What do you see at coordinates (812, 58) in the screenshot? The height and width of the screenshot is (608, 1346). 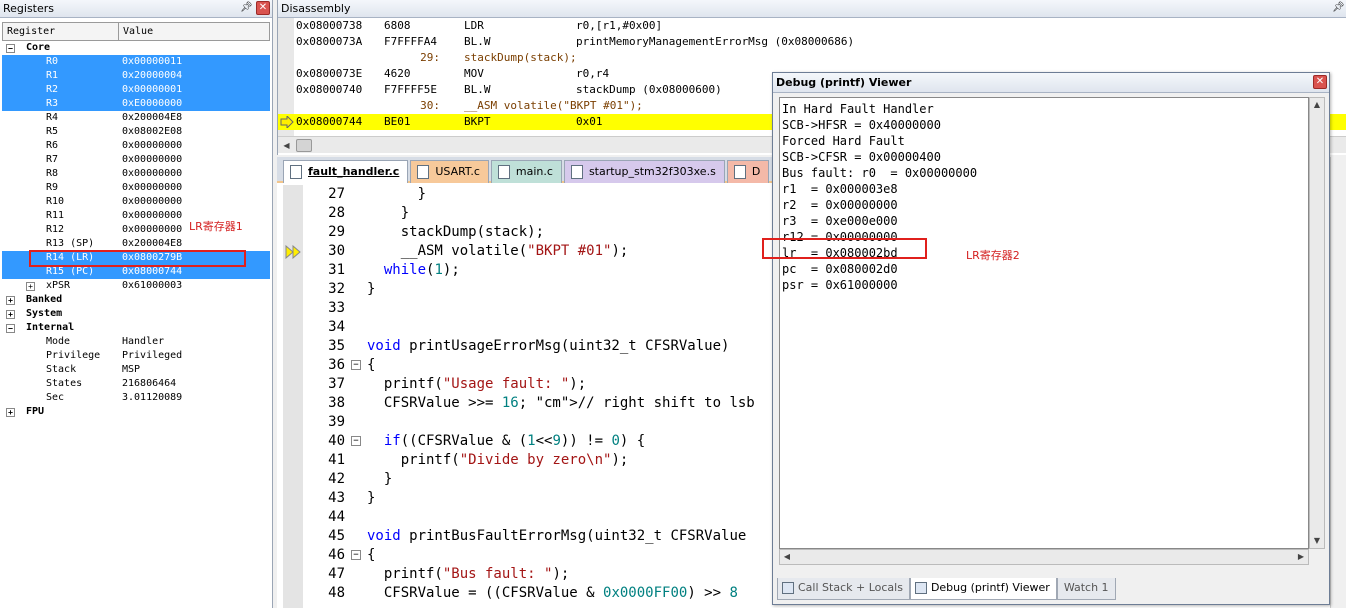 I see `disassembly-source-line: 29: stackDump(stack);` at bounding box center [812, 58].